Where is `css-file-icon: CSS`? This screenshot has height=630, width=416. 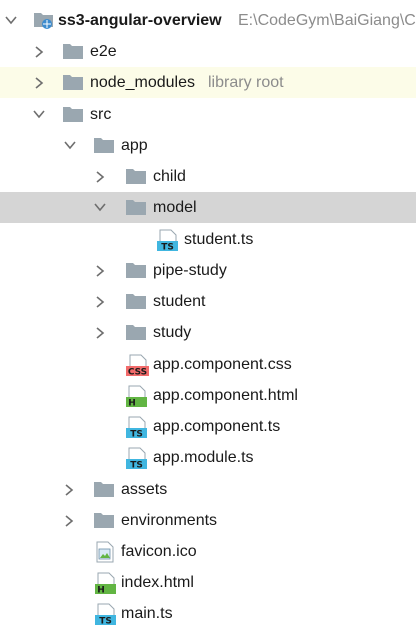
css-file-icon: CSS is located at coordinates (138, 367).